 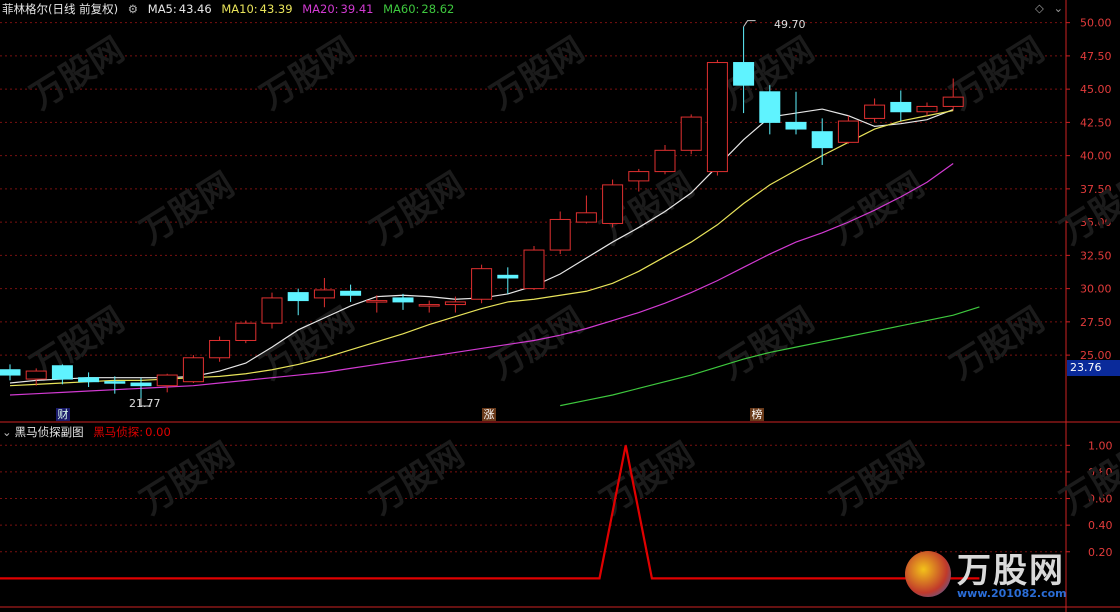 I want to click on price-tick-label: 47.50, so click(x=1096, y=56).